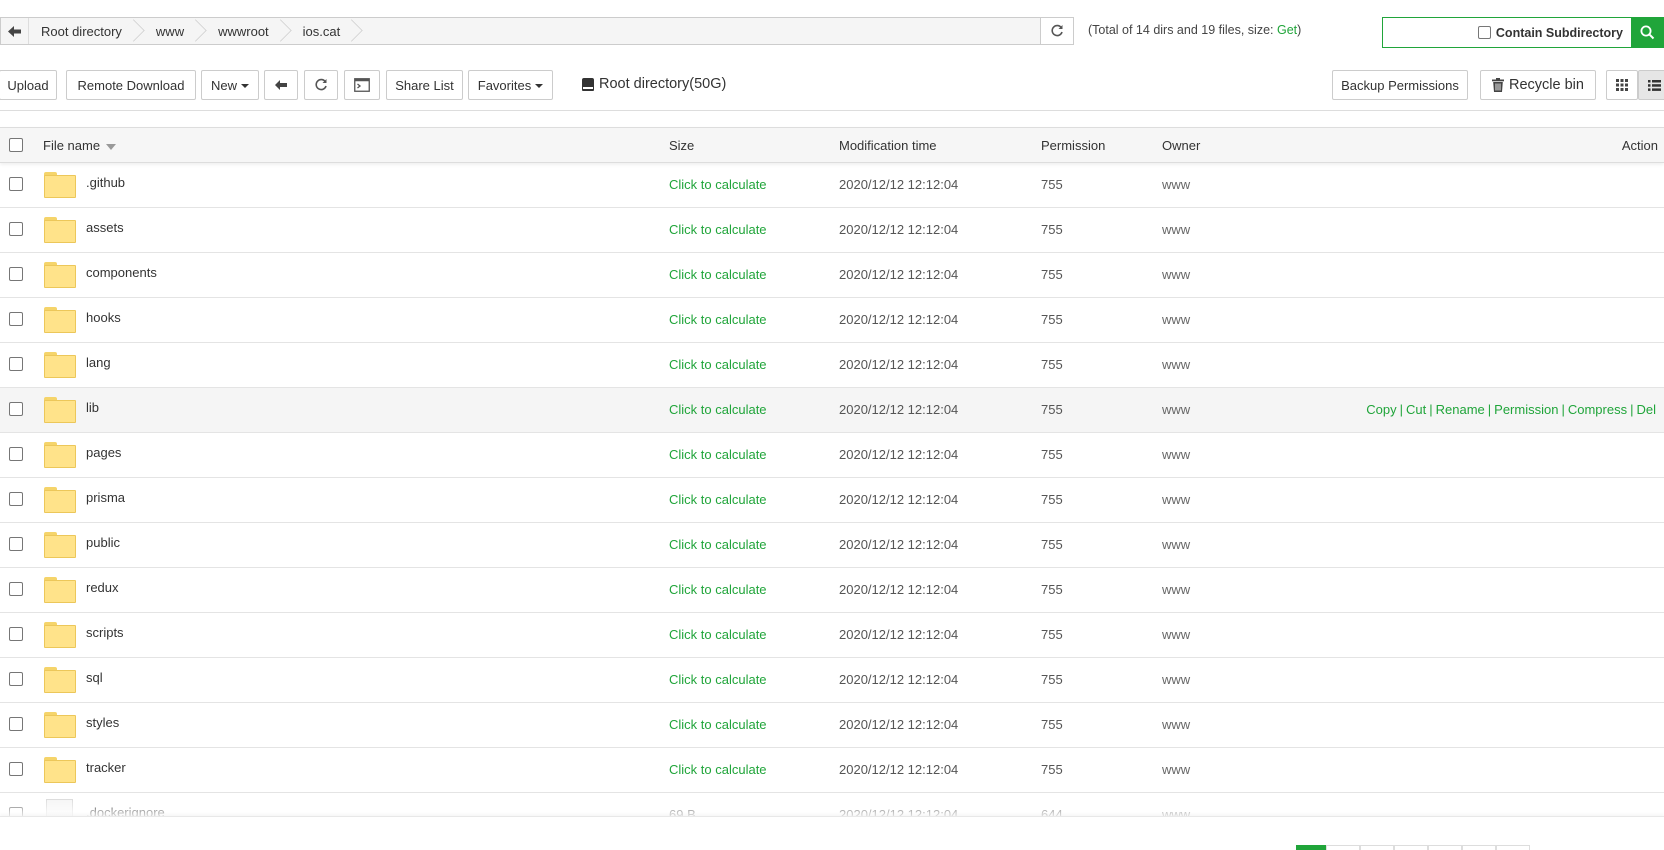  I want to click on file-name: tracker, so click(106, 767).